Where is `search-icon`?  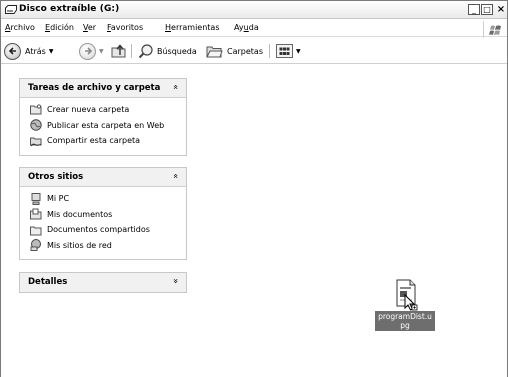
search-icon is located at coordinates (145, 51).